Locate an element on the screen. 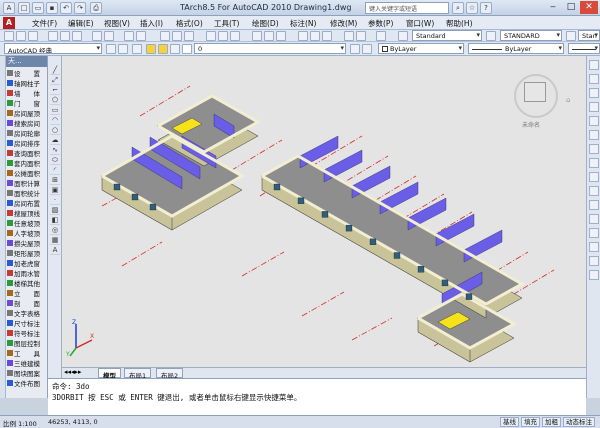 The image size is (600, 428). layer-previous-icon is located at coordinates (355, 49).